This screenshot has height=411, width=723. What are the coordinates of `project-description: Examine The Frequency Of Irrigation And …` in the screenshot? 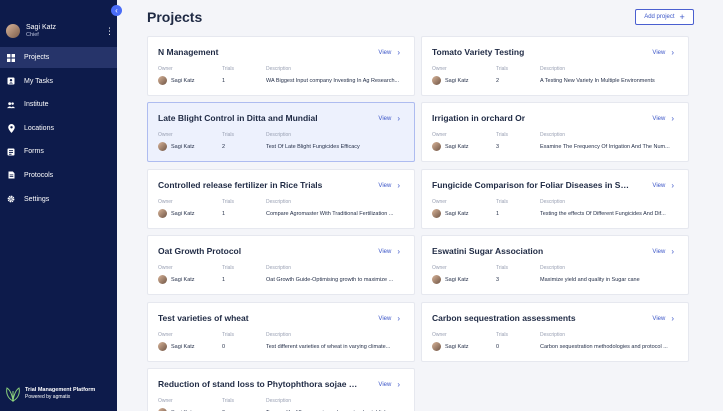 It's located at (605, 147).